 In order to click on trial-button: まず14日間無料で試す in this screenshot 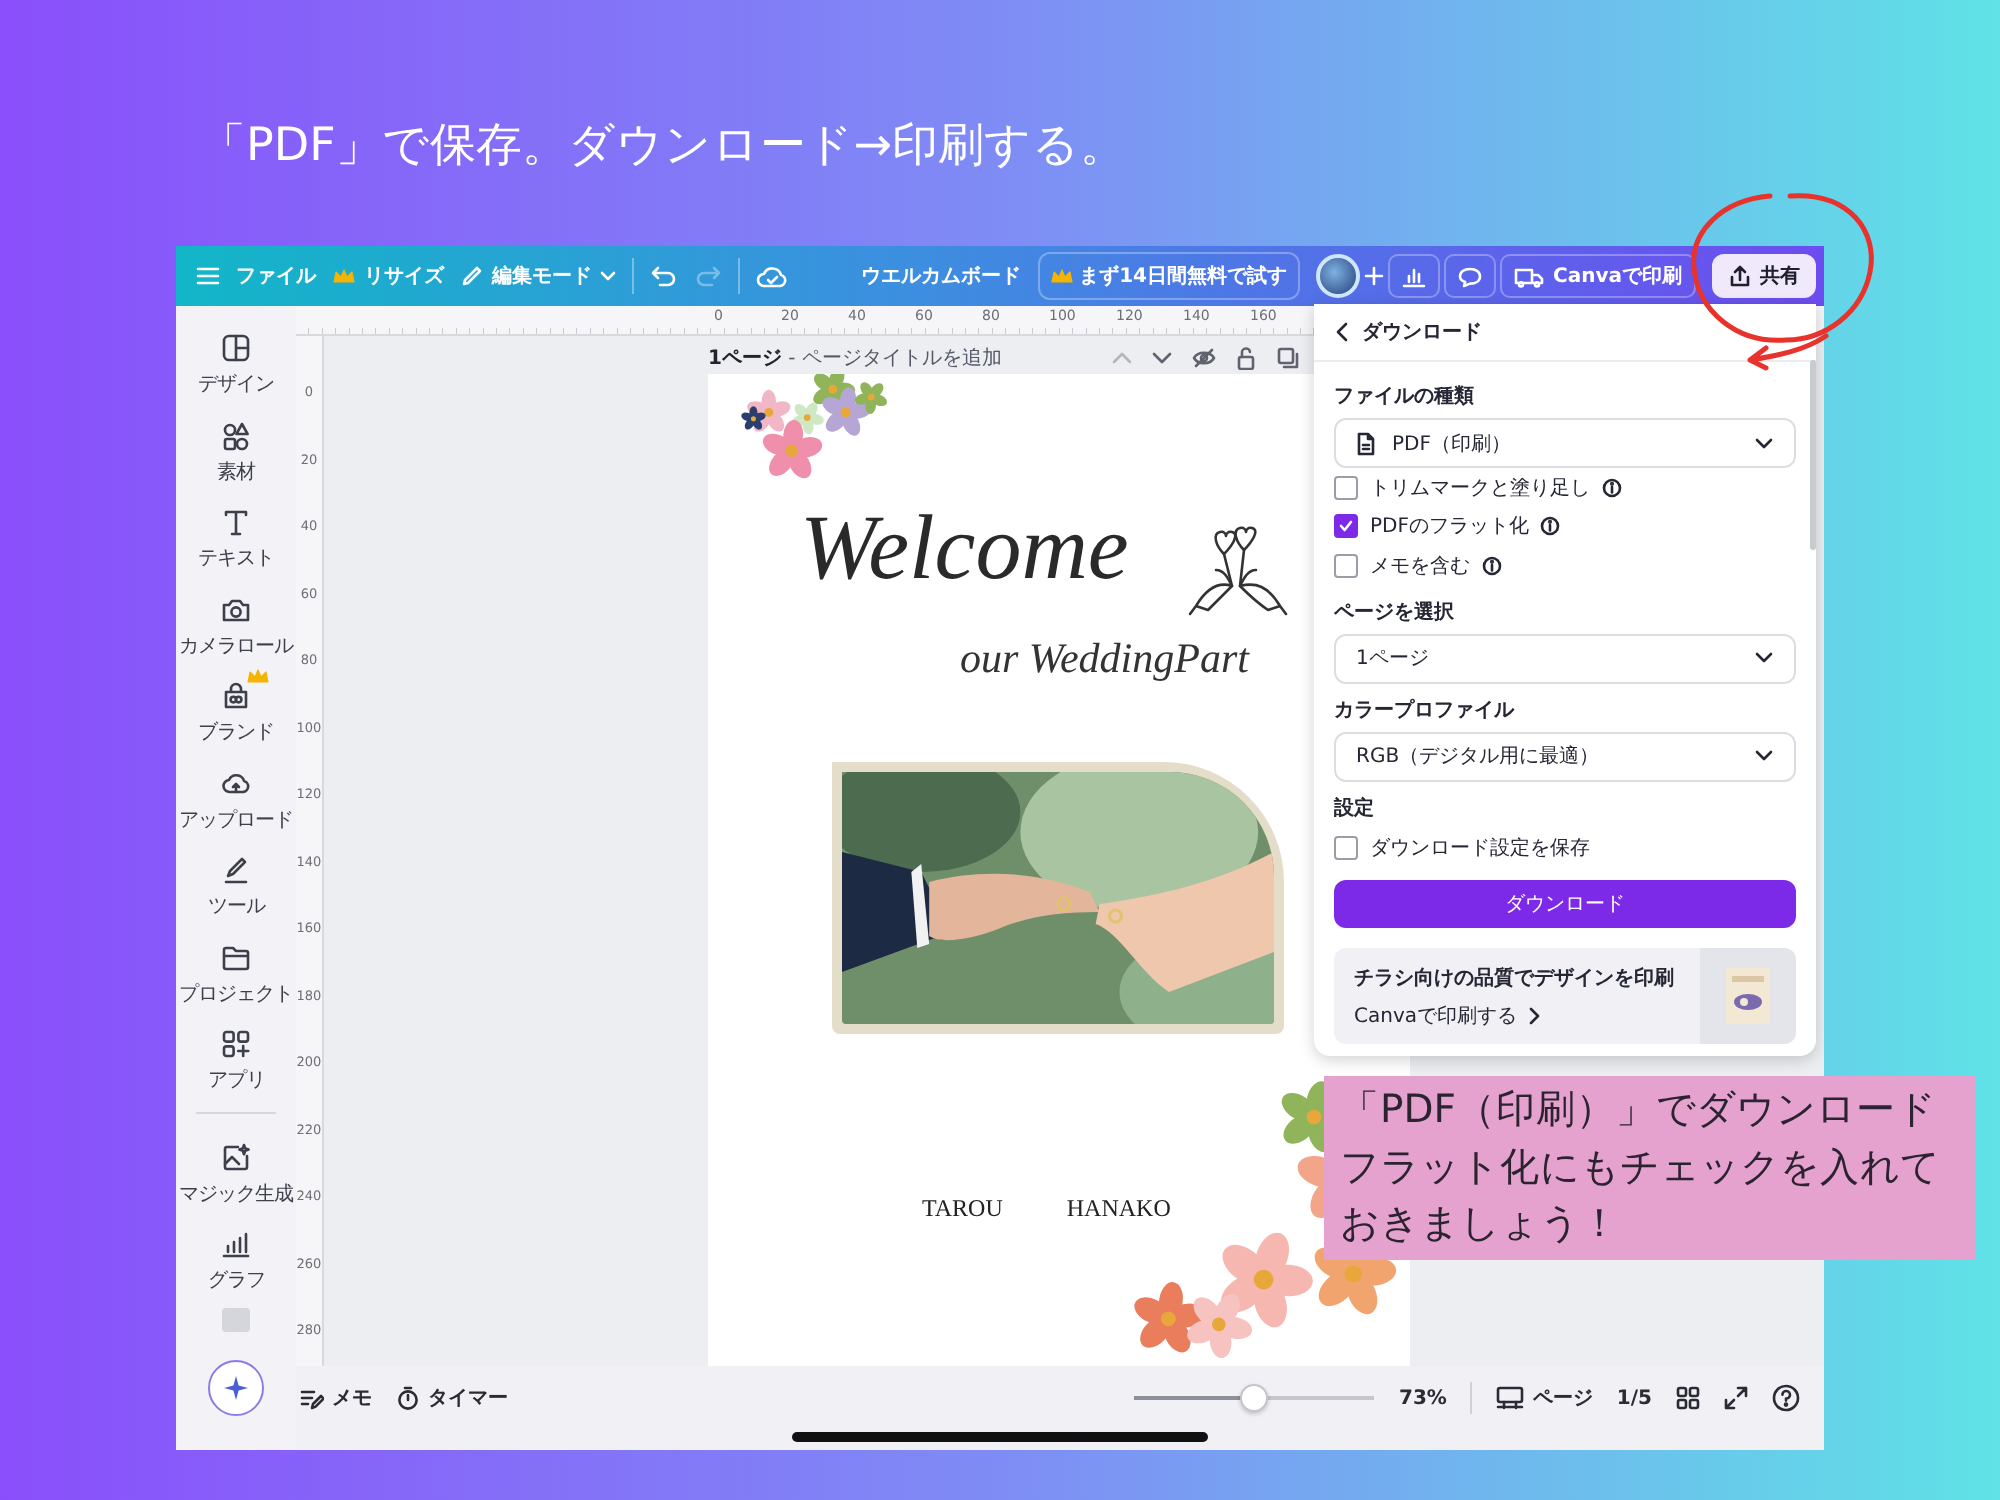, I will do `click(1168, 276)`.